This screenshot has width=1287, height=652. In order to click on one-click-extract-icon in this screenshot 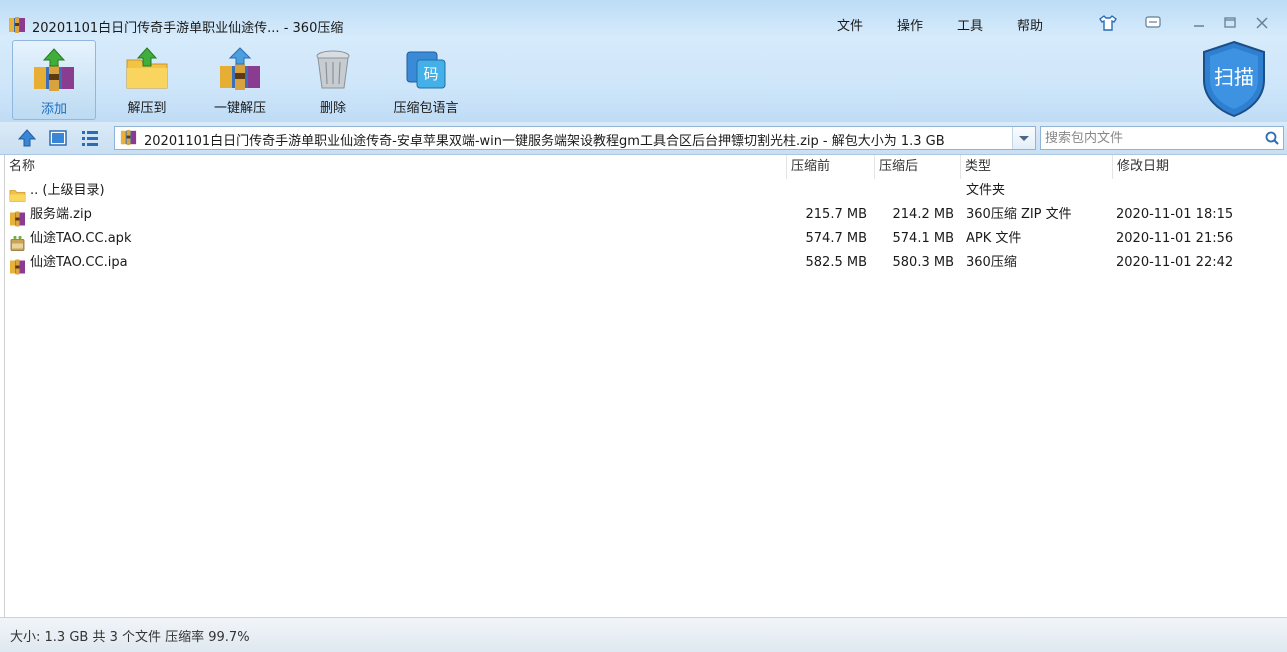, I will do `click(240, 68)`.